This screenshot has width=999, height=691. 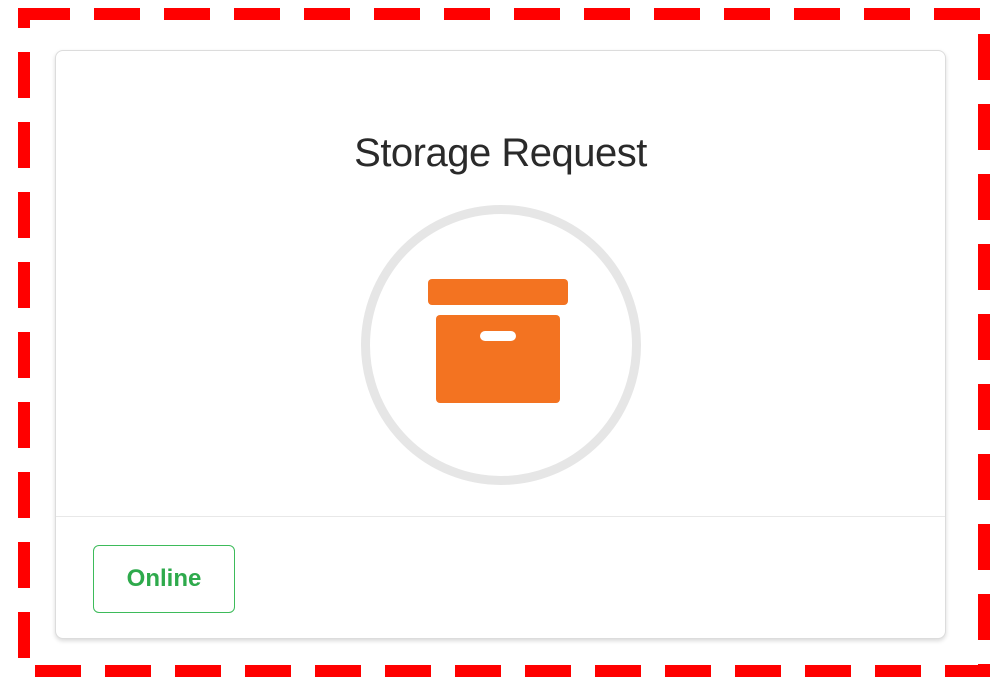 I want to click on card-title: Storage Request, so click(x=500, y=153).